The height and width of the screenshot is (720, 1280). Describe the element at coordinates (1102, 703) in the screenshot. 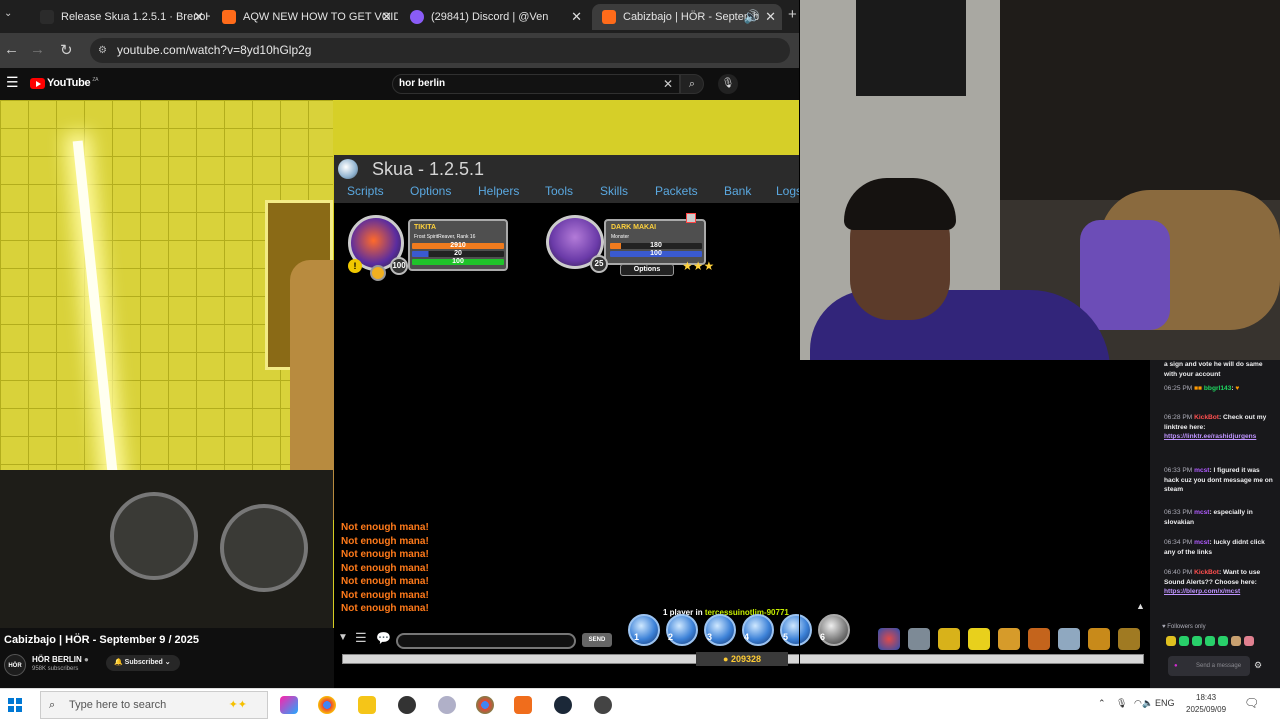

I see `tray-chevron-icon: ⌃` at that location.